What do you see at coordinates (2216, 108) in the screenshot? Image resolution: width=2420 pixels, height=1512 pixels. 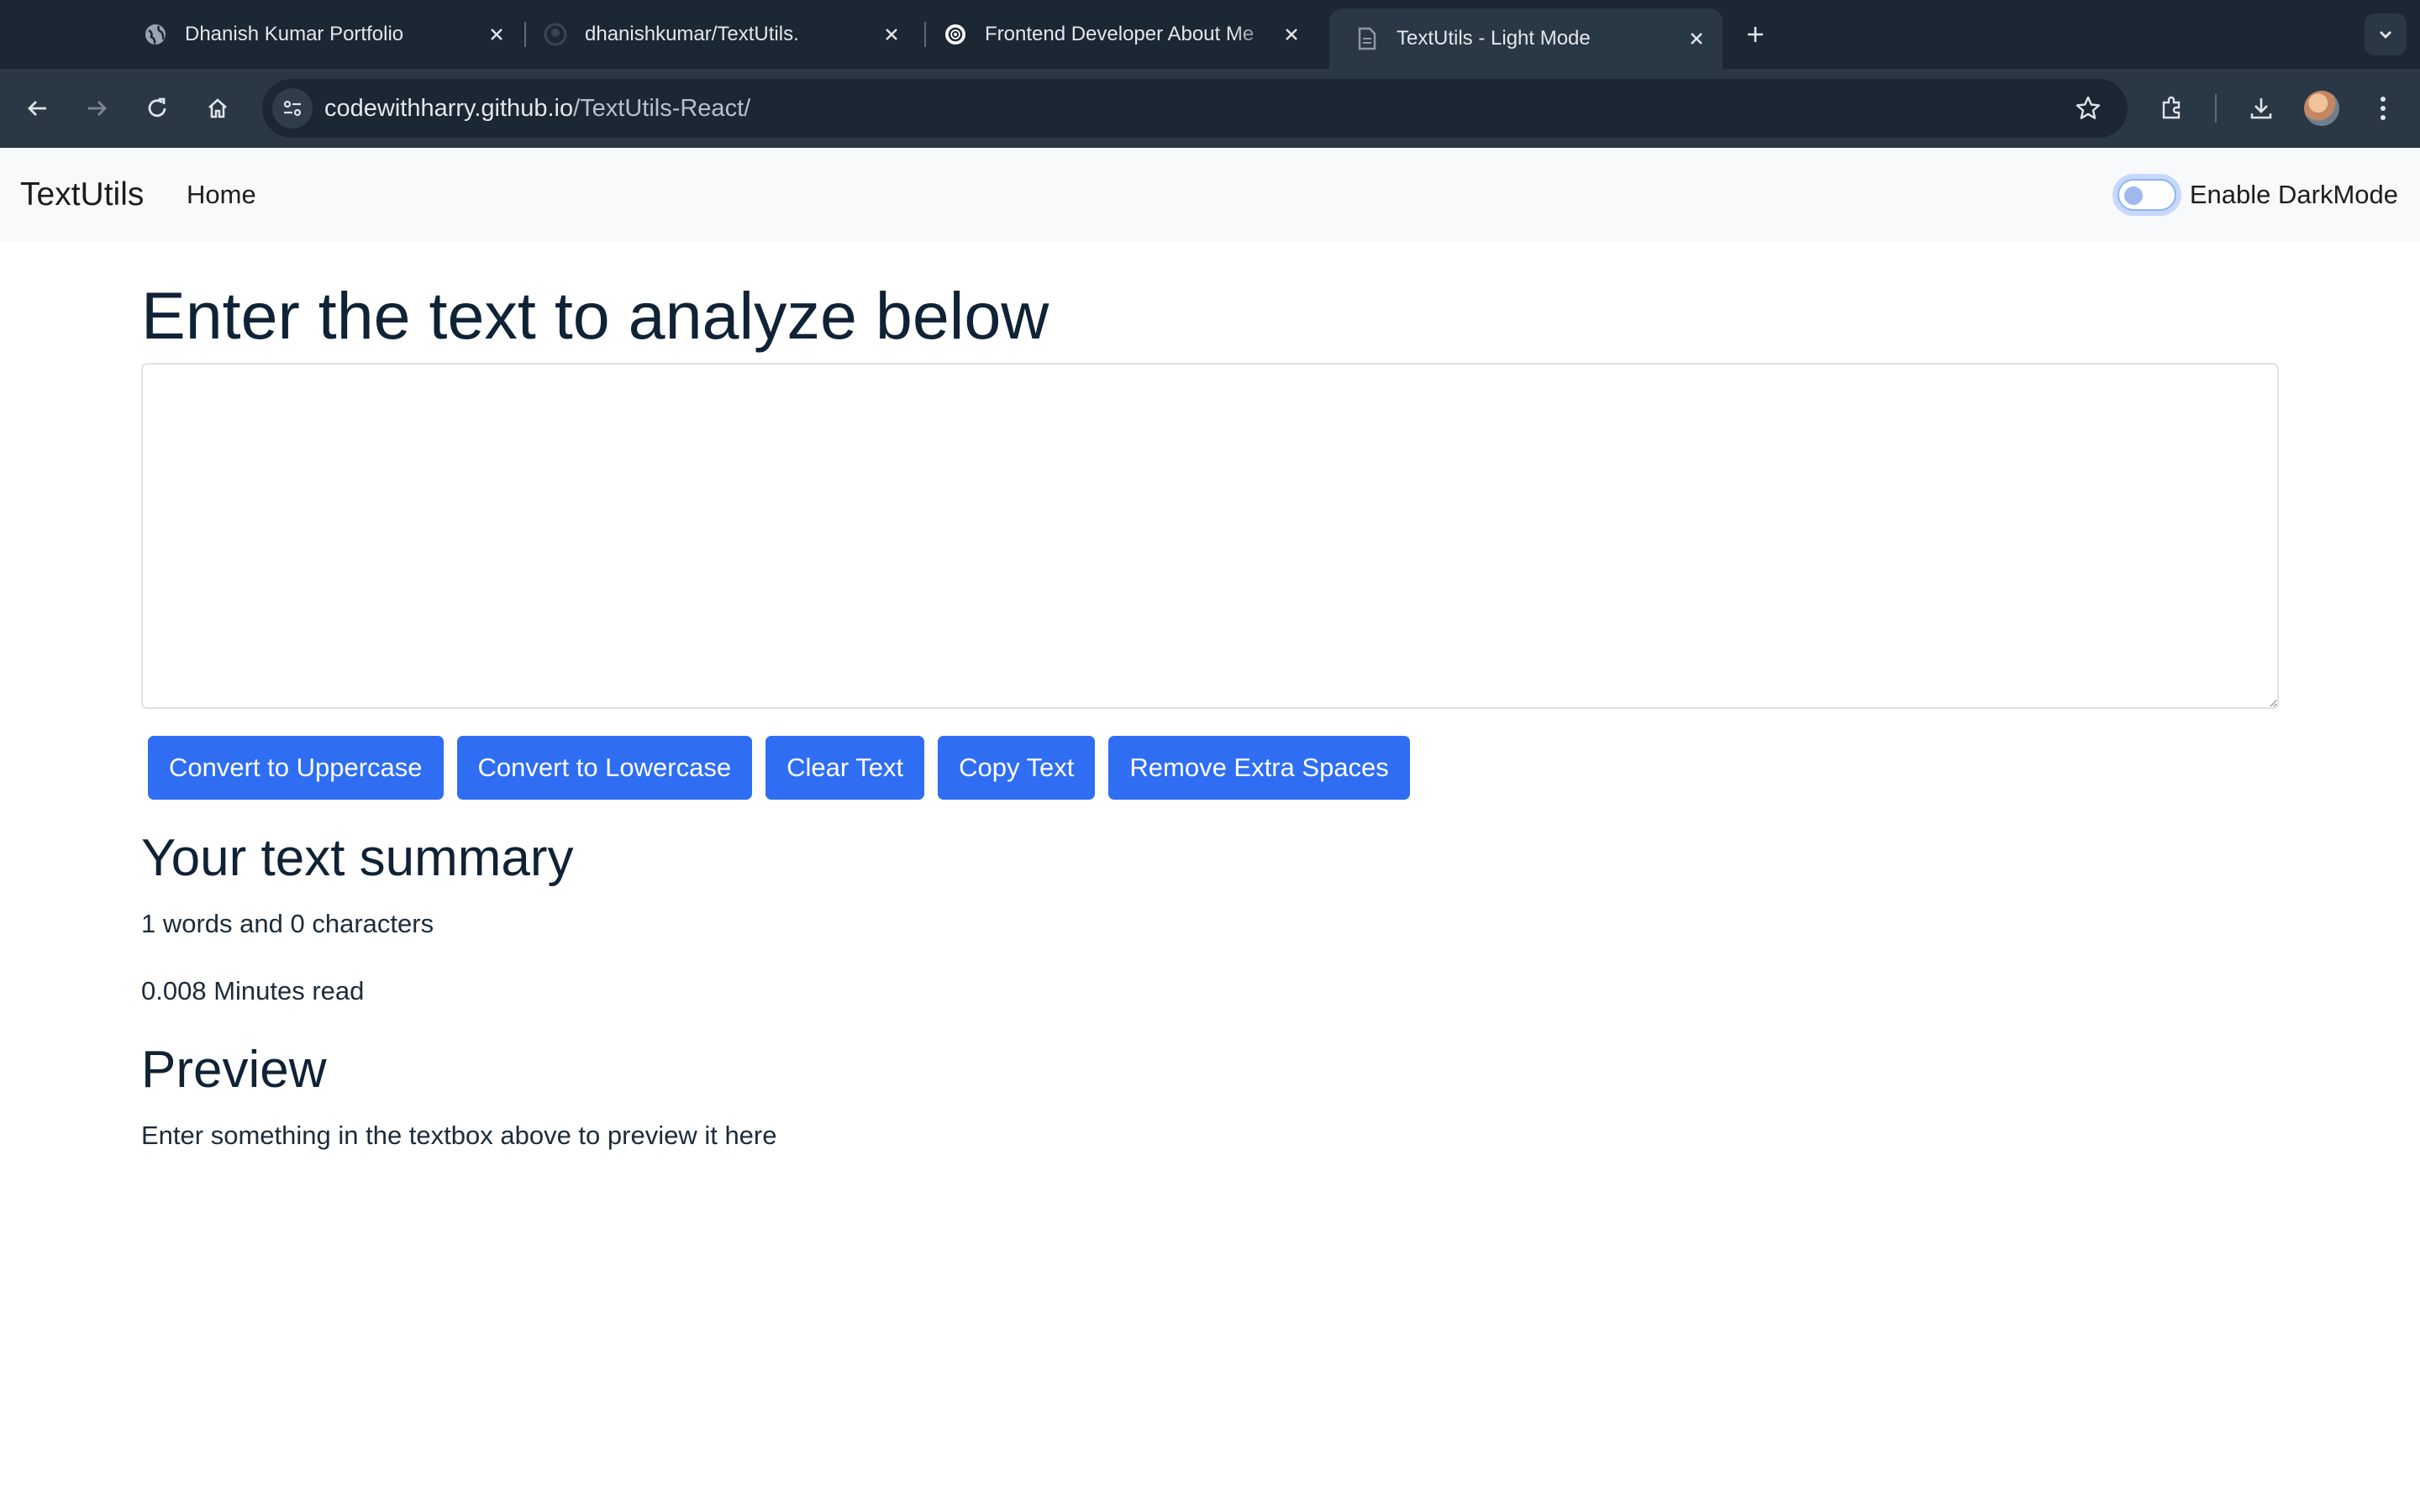 I see `toolbar-divider` at bounding box center [2216, 108].